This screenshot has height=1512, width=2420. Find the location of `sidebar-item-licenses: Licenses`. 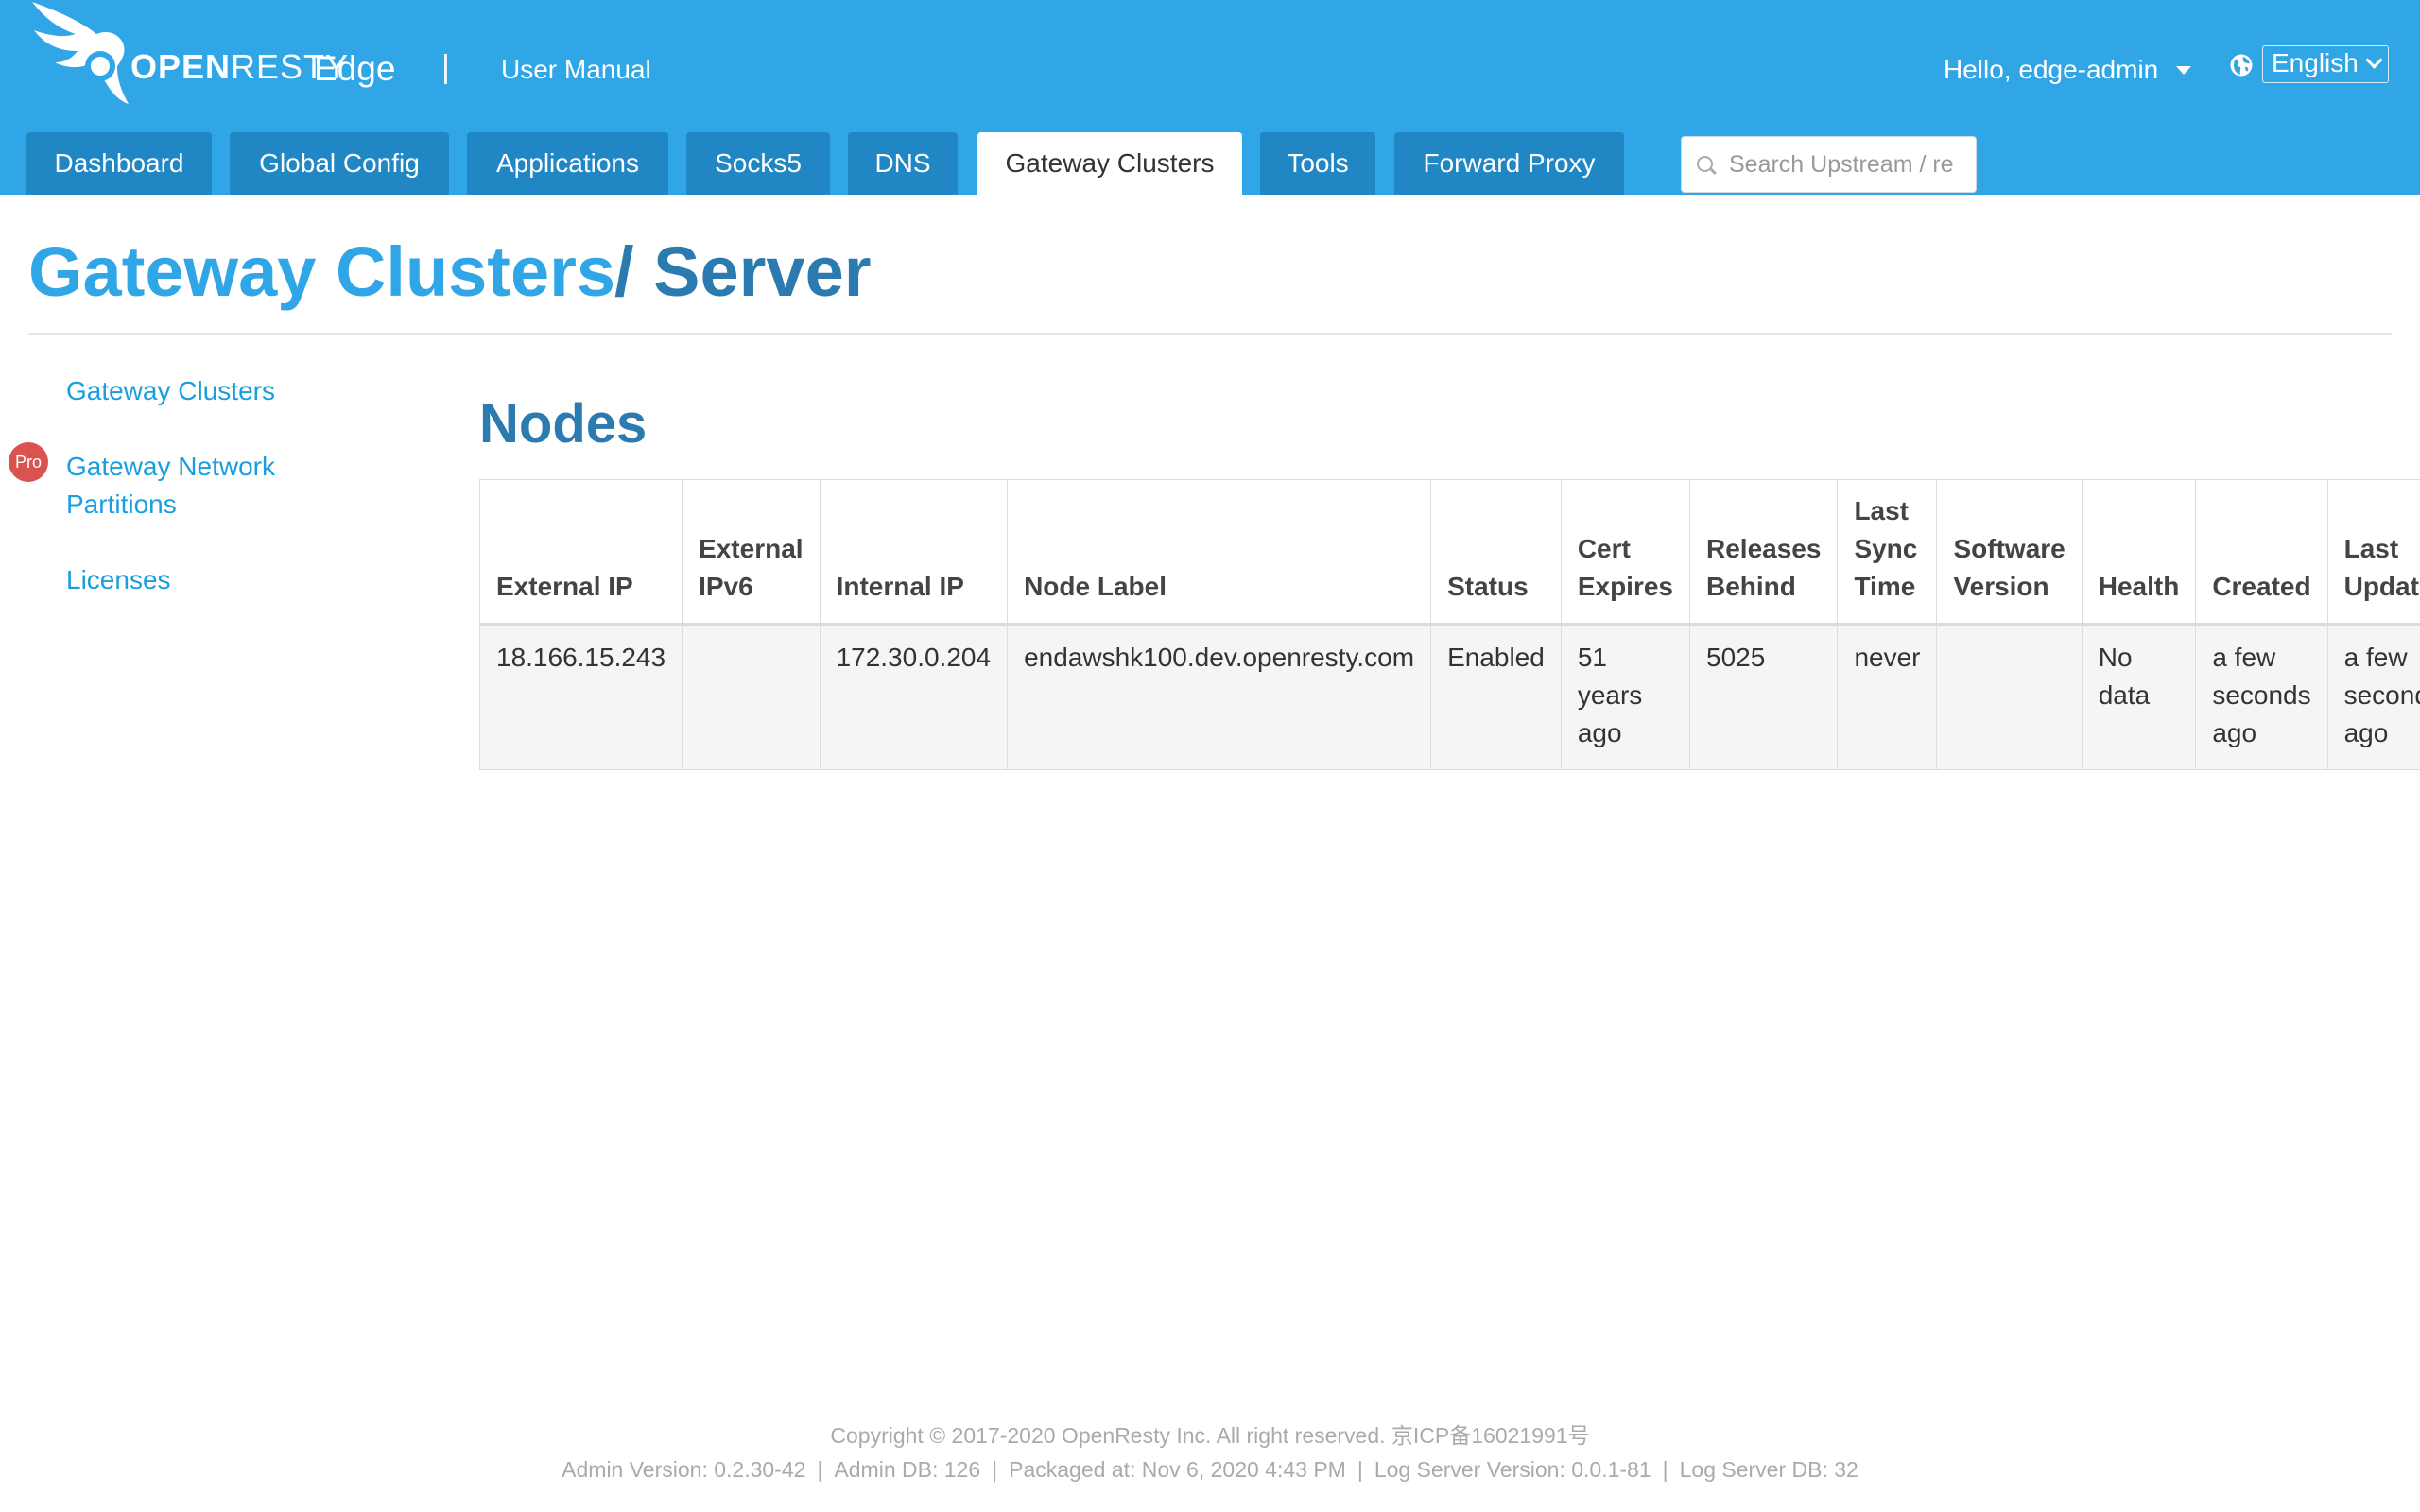

sidebar-item-licenses: Licenses is located at coordinates (119, 580).